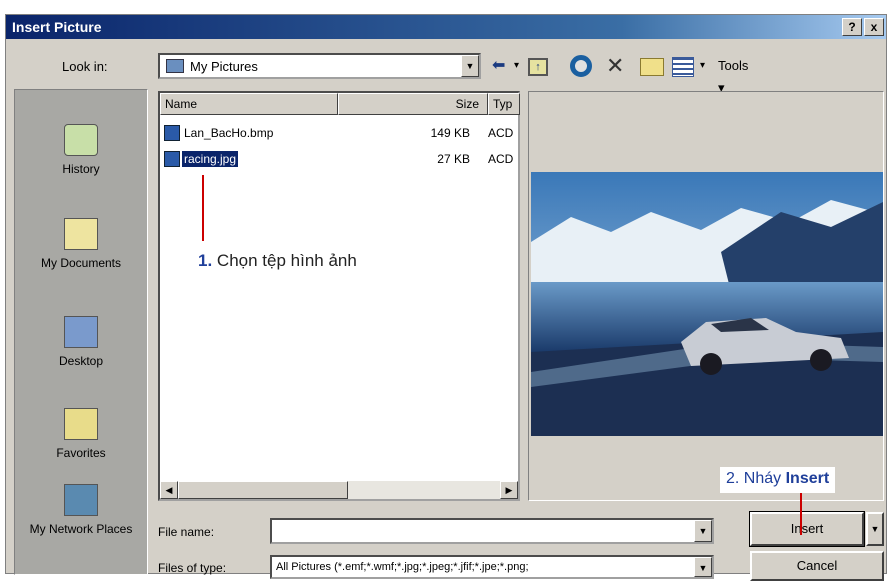 The width and height of the screenshot is (887, 581). What do you see at coordinates (57, 27) in the screenshot?
I see `dialog-title: Insert Picture` at bounding box center [57, 27].